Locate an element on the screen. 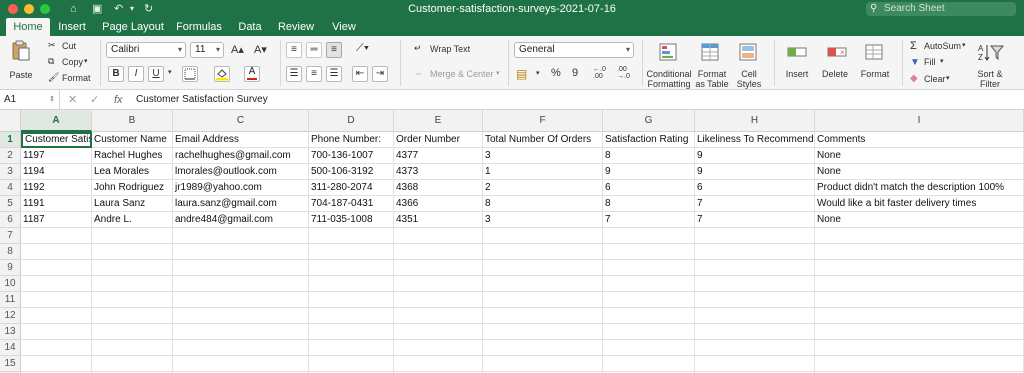 This screenshot has height=373, width=1024. row-header-5: 5 is located at coordinates (10, 204).